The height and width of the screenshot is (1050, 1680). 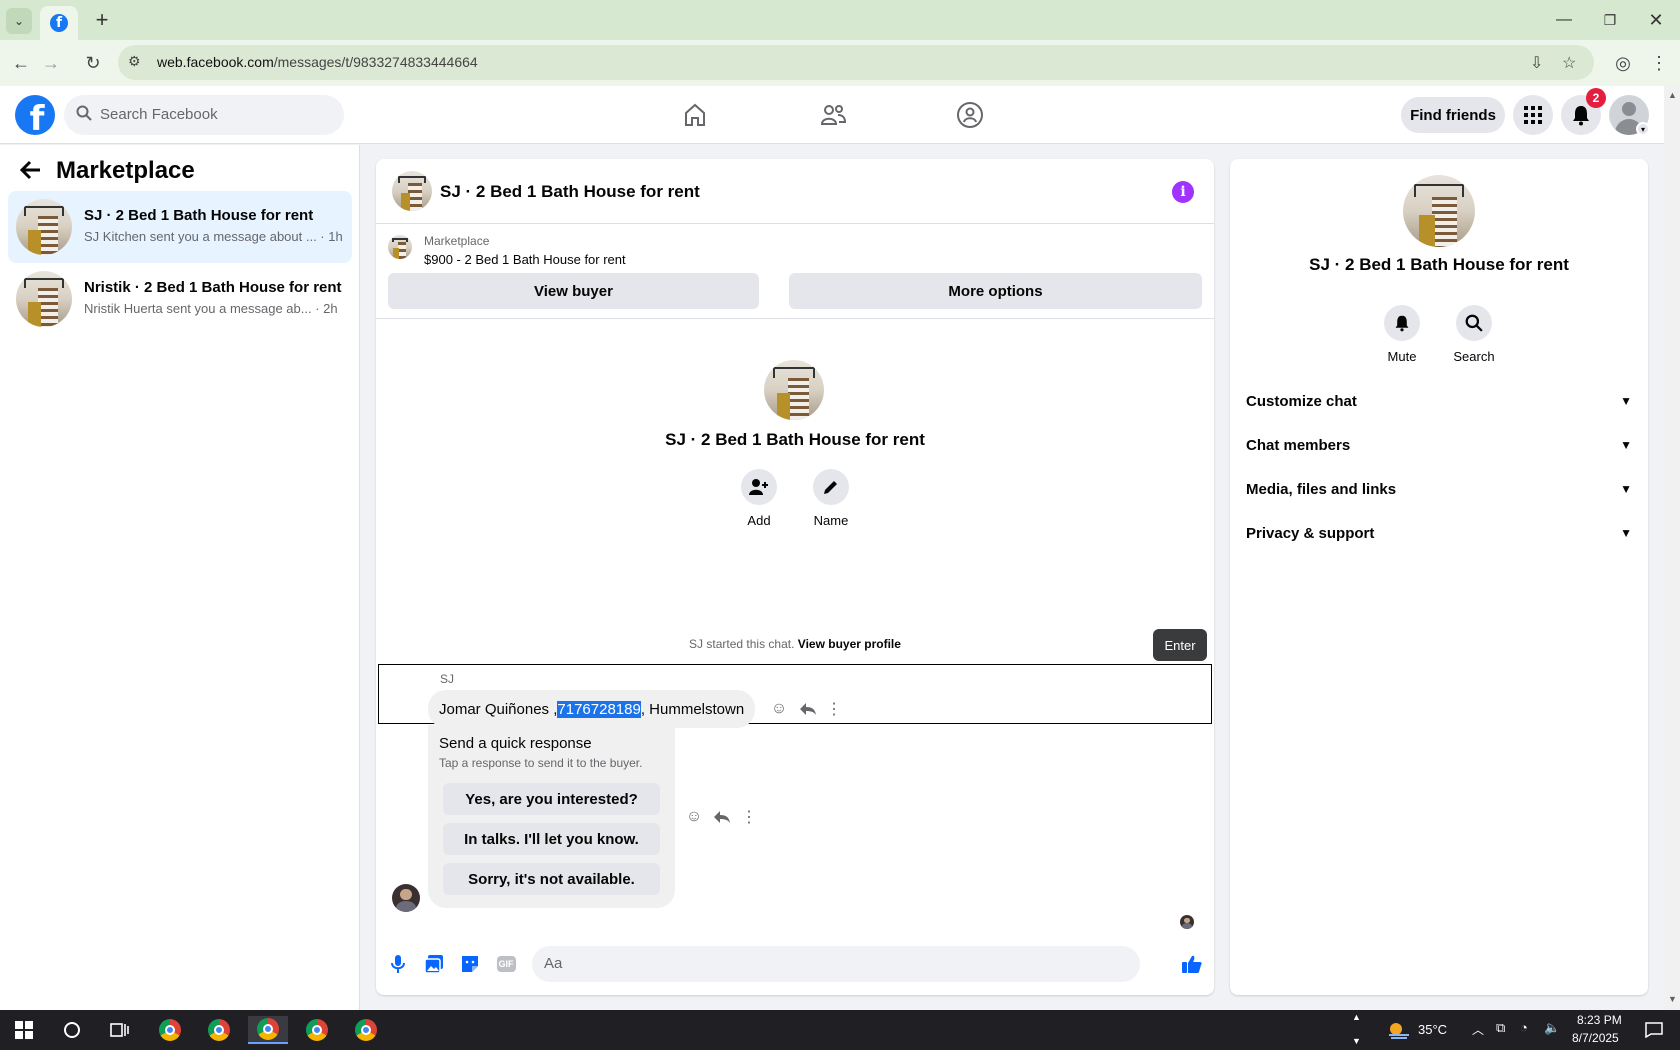 I want to click on more-options-button: More options, so click(x=995, y=291).